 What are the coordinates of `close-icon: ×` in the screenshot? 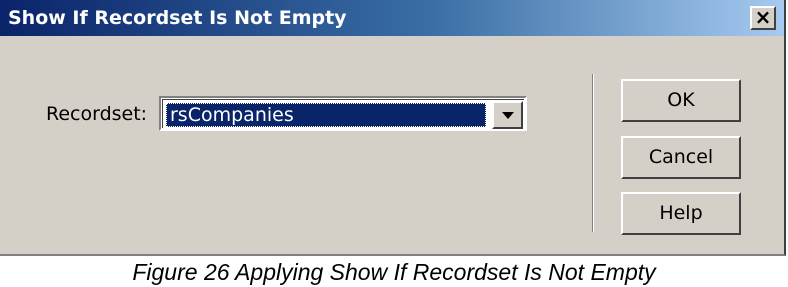 It's located at (763, 17).